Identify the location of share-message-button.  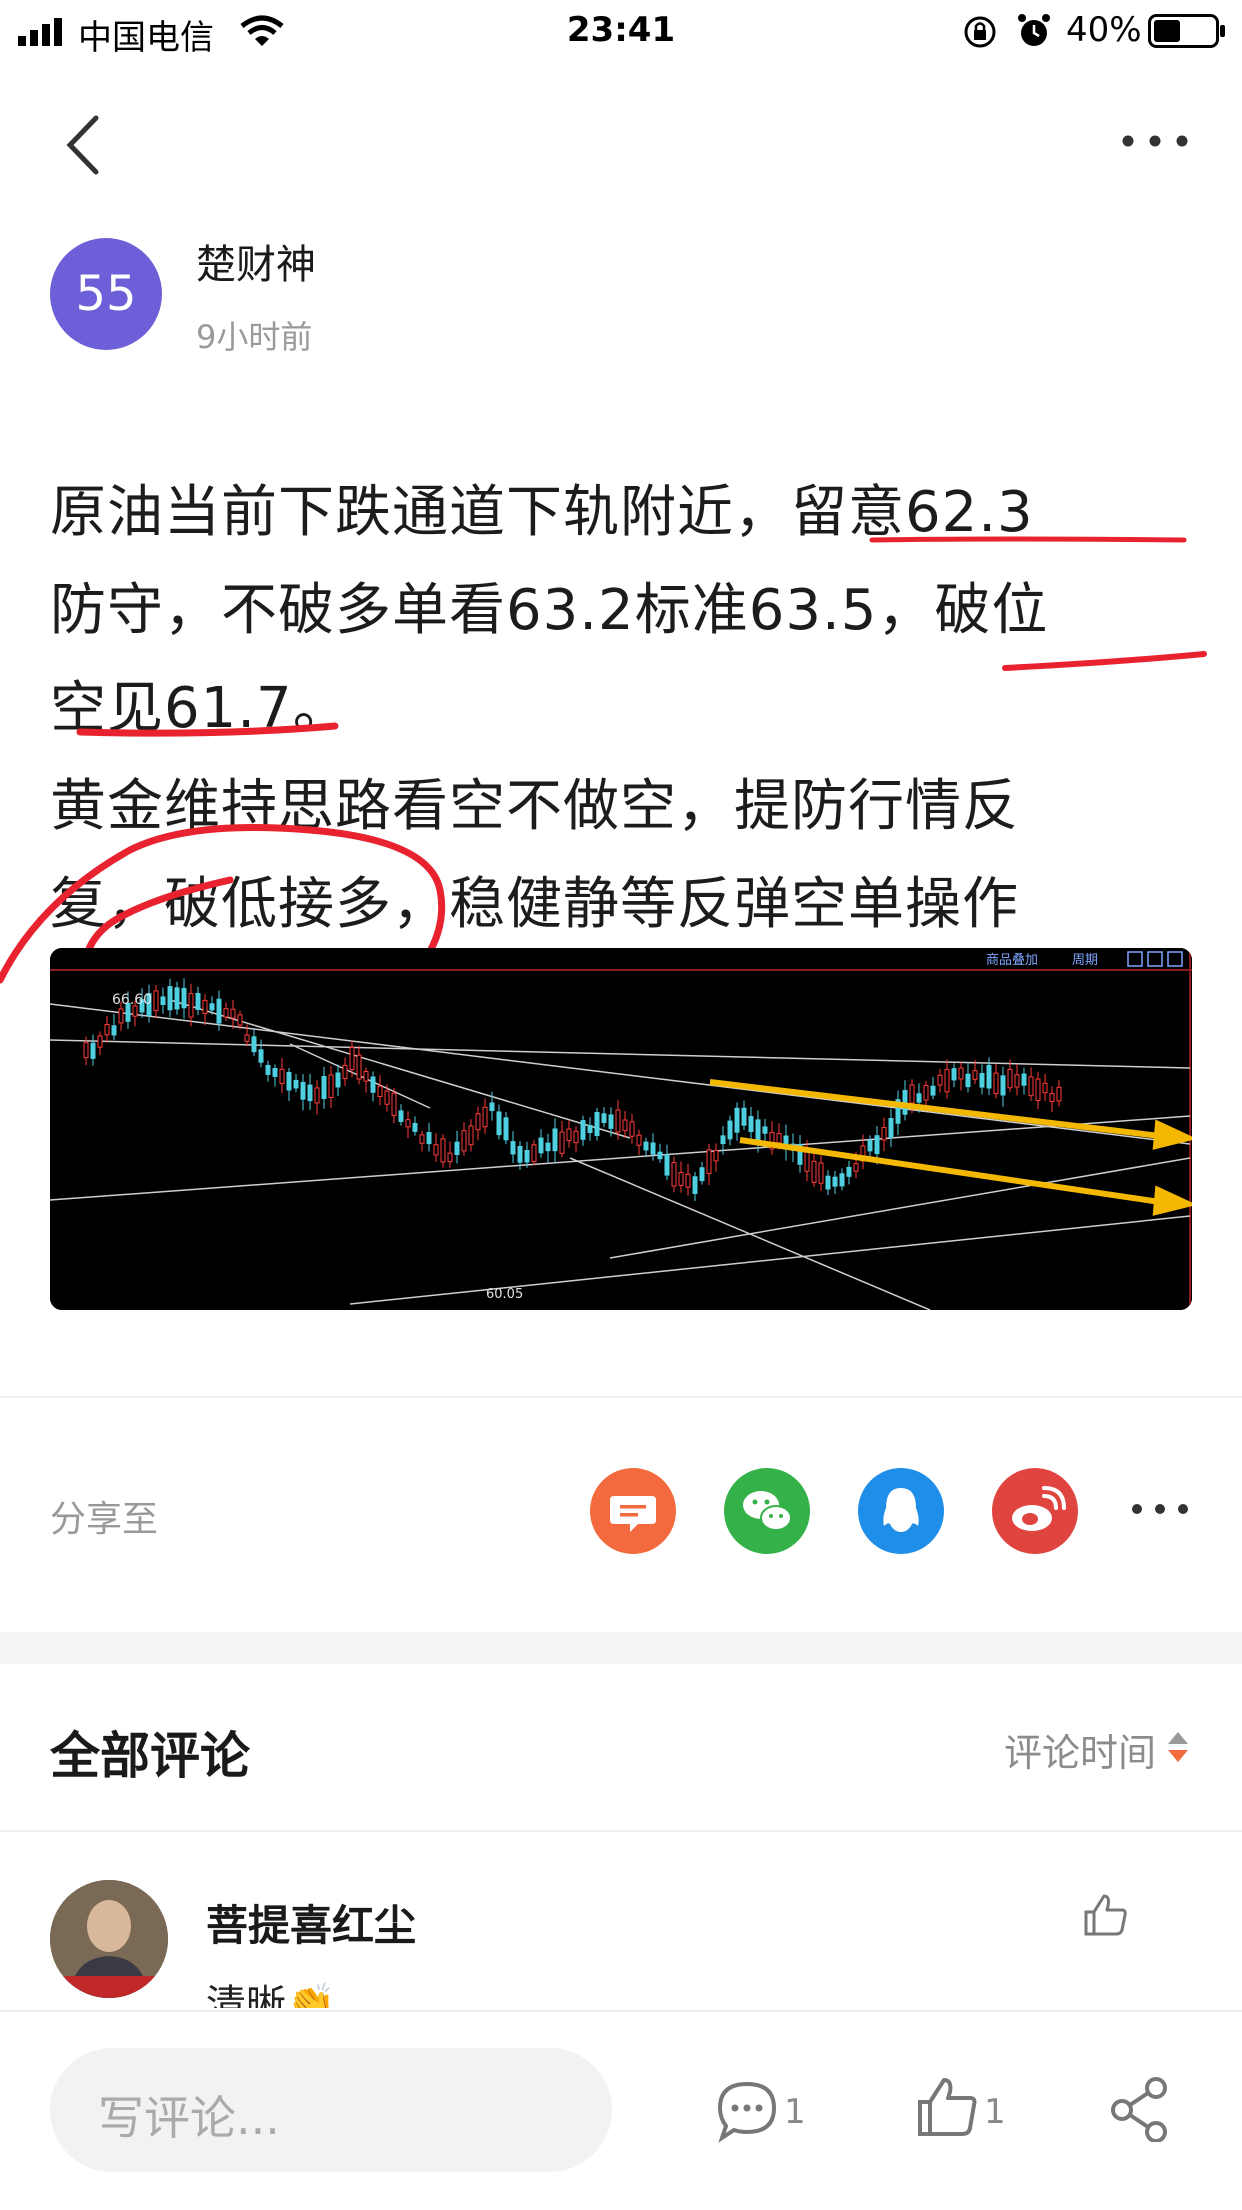
(633, 1511).